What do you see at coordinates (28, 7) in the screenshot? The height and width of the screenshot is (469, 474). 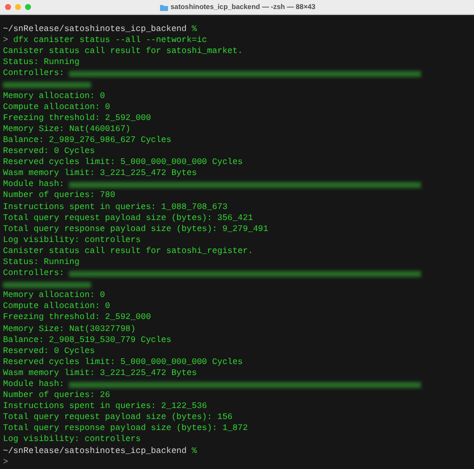 I see `zoom-button` at bounding box center [28, 7].